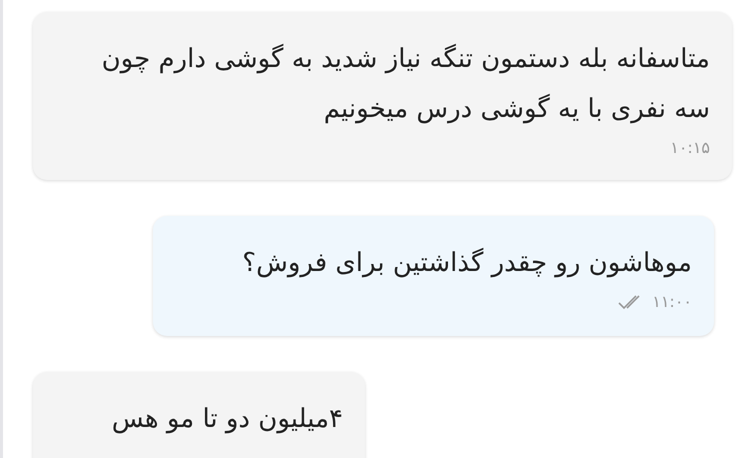 This screenshot has width=749, height=458. I want to click on message-time: ۱۰:۱۵, so click(690, 147).